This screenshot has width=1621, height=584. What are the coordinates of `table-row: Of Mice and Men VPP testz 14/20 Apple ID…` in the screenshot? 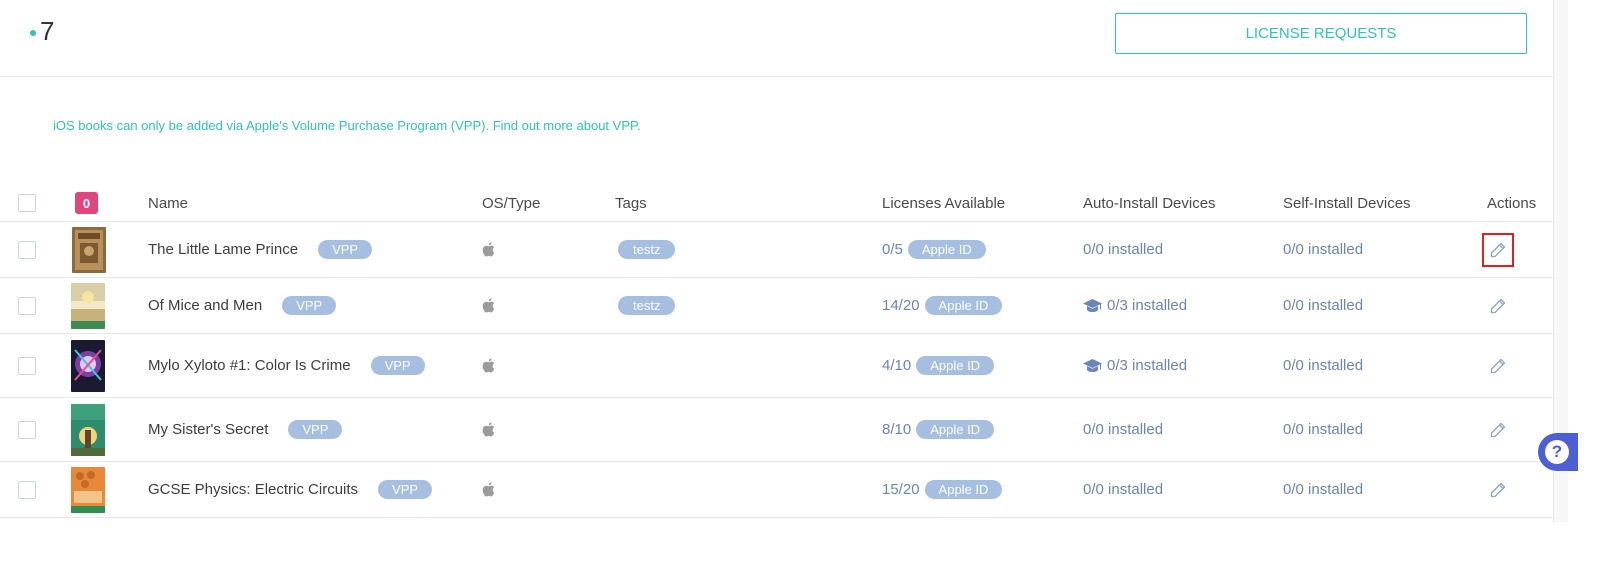 It's located at (776, 306).